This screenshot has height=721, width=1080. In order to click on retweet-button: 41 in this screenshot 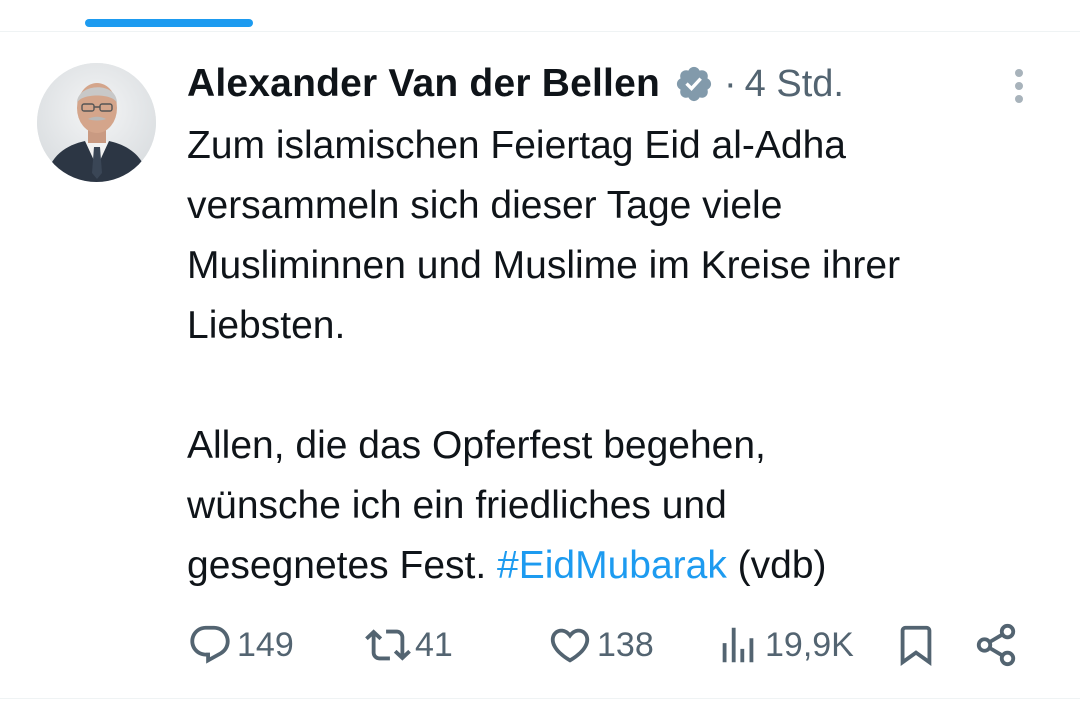, I will do `click(409, 645)`.